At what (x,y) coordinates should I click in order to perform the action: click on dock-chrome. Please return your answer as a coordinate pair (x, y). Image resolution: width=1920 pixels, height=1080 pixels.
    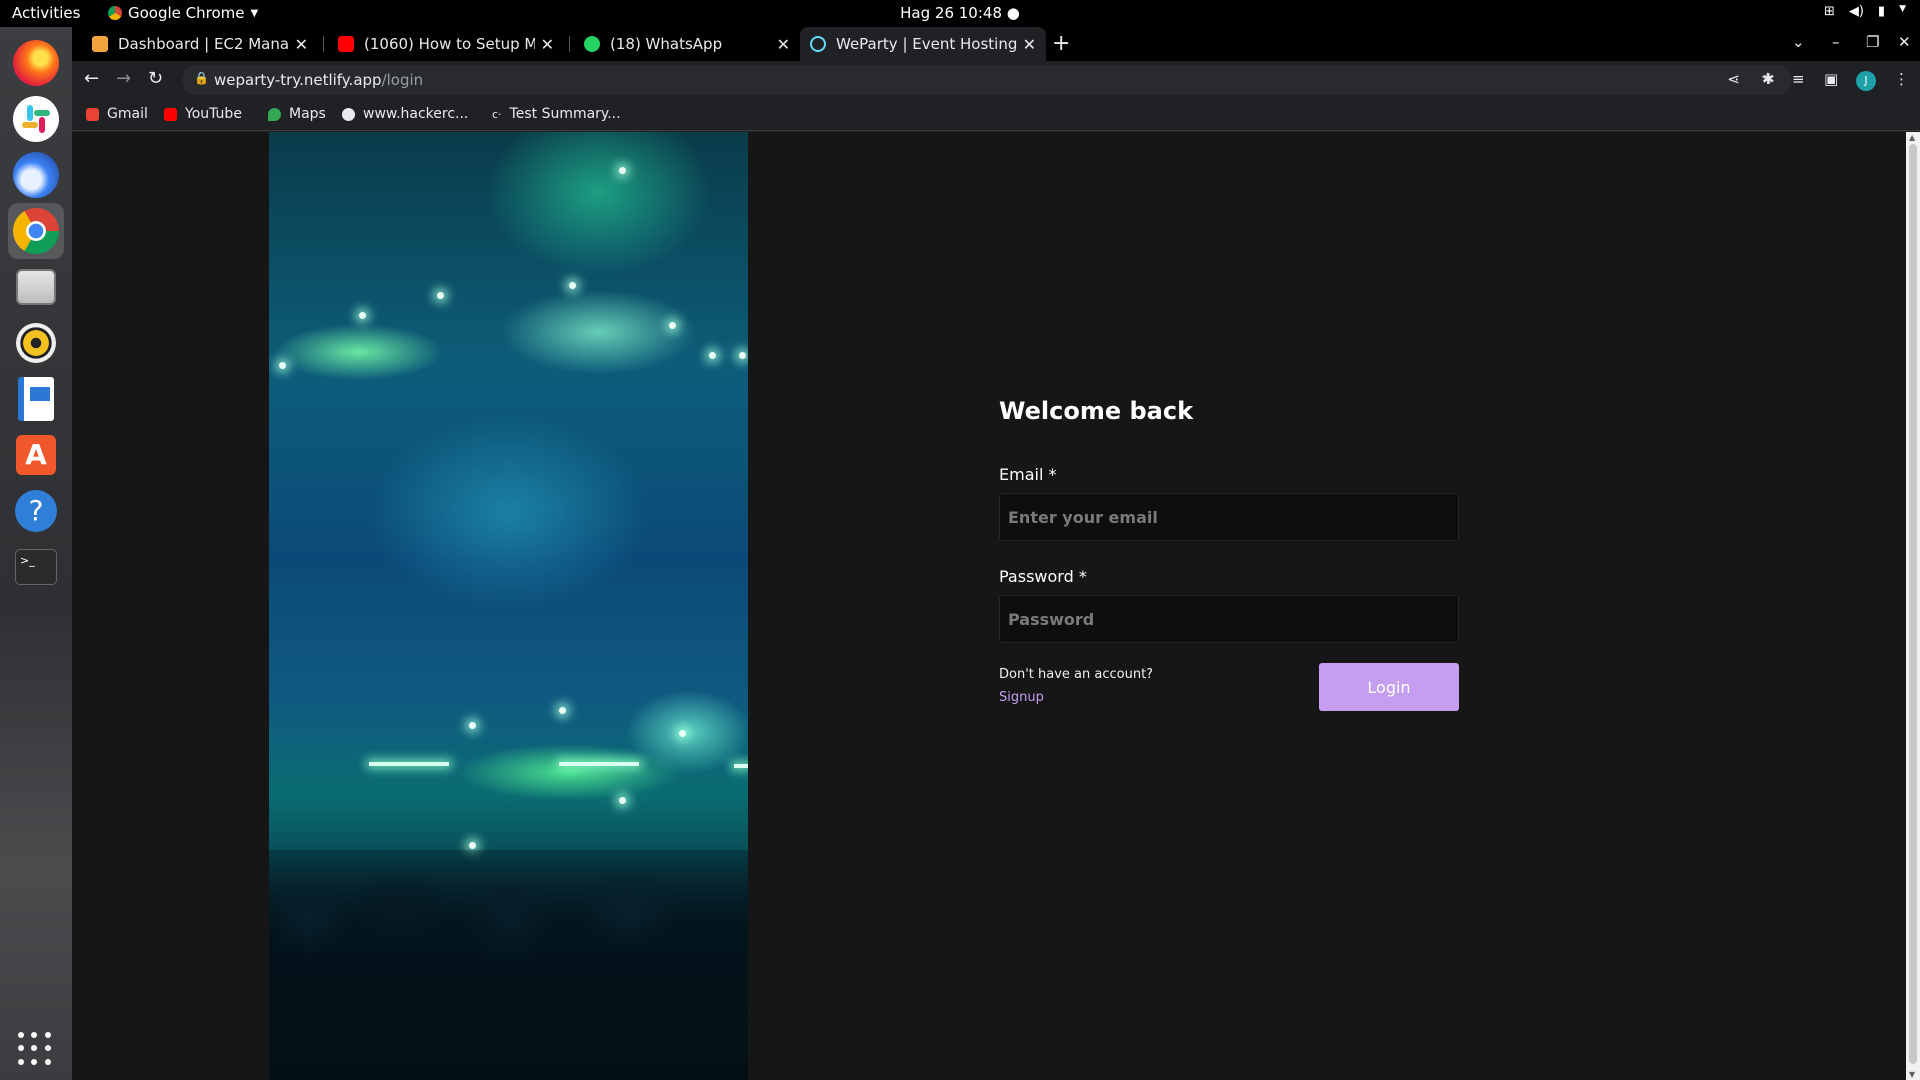
    Looking at the image, I should click on (36, 231).